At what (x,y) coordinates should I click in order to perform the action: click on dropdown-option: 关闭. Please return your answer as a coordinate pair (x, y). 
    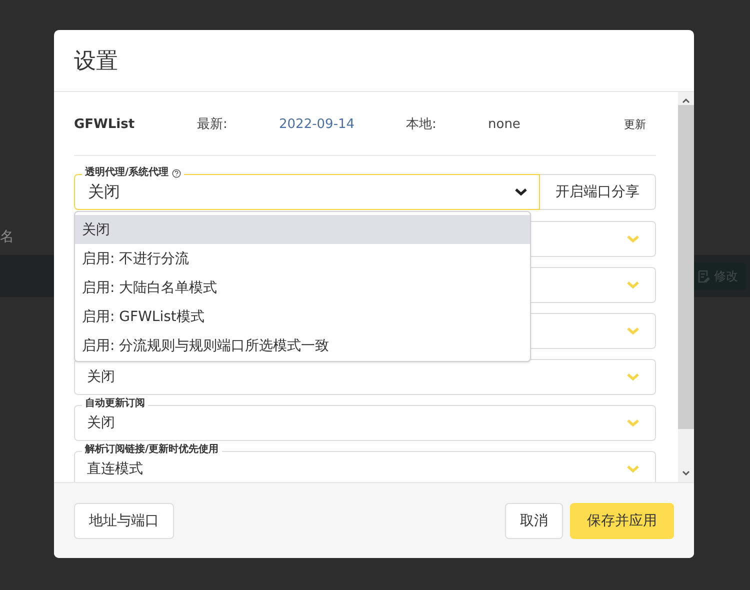
    Looking at the image, I should click on (302, 229).